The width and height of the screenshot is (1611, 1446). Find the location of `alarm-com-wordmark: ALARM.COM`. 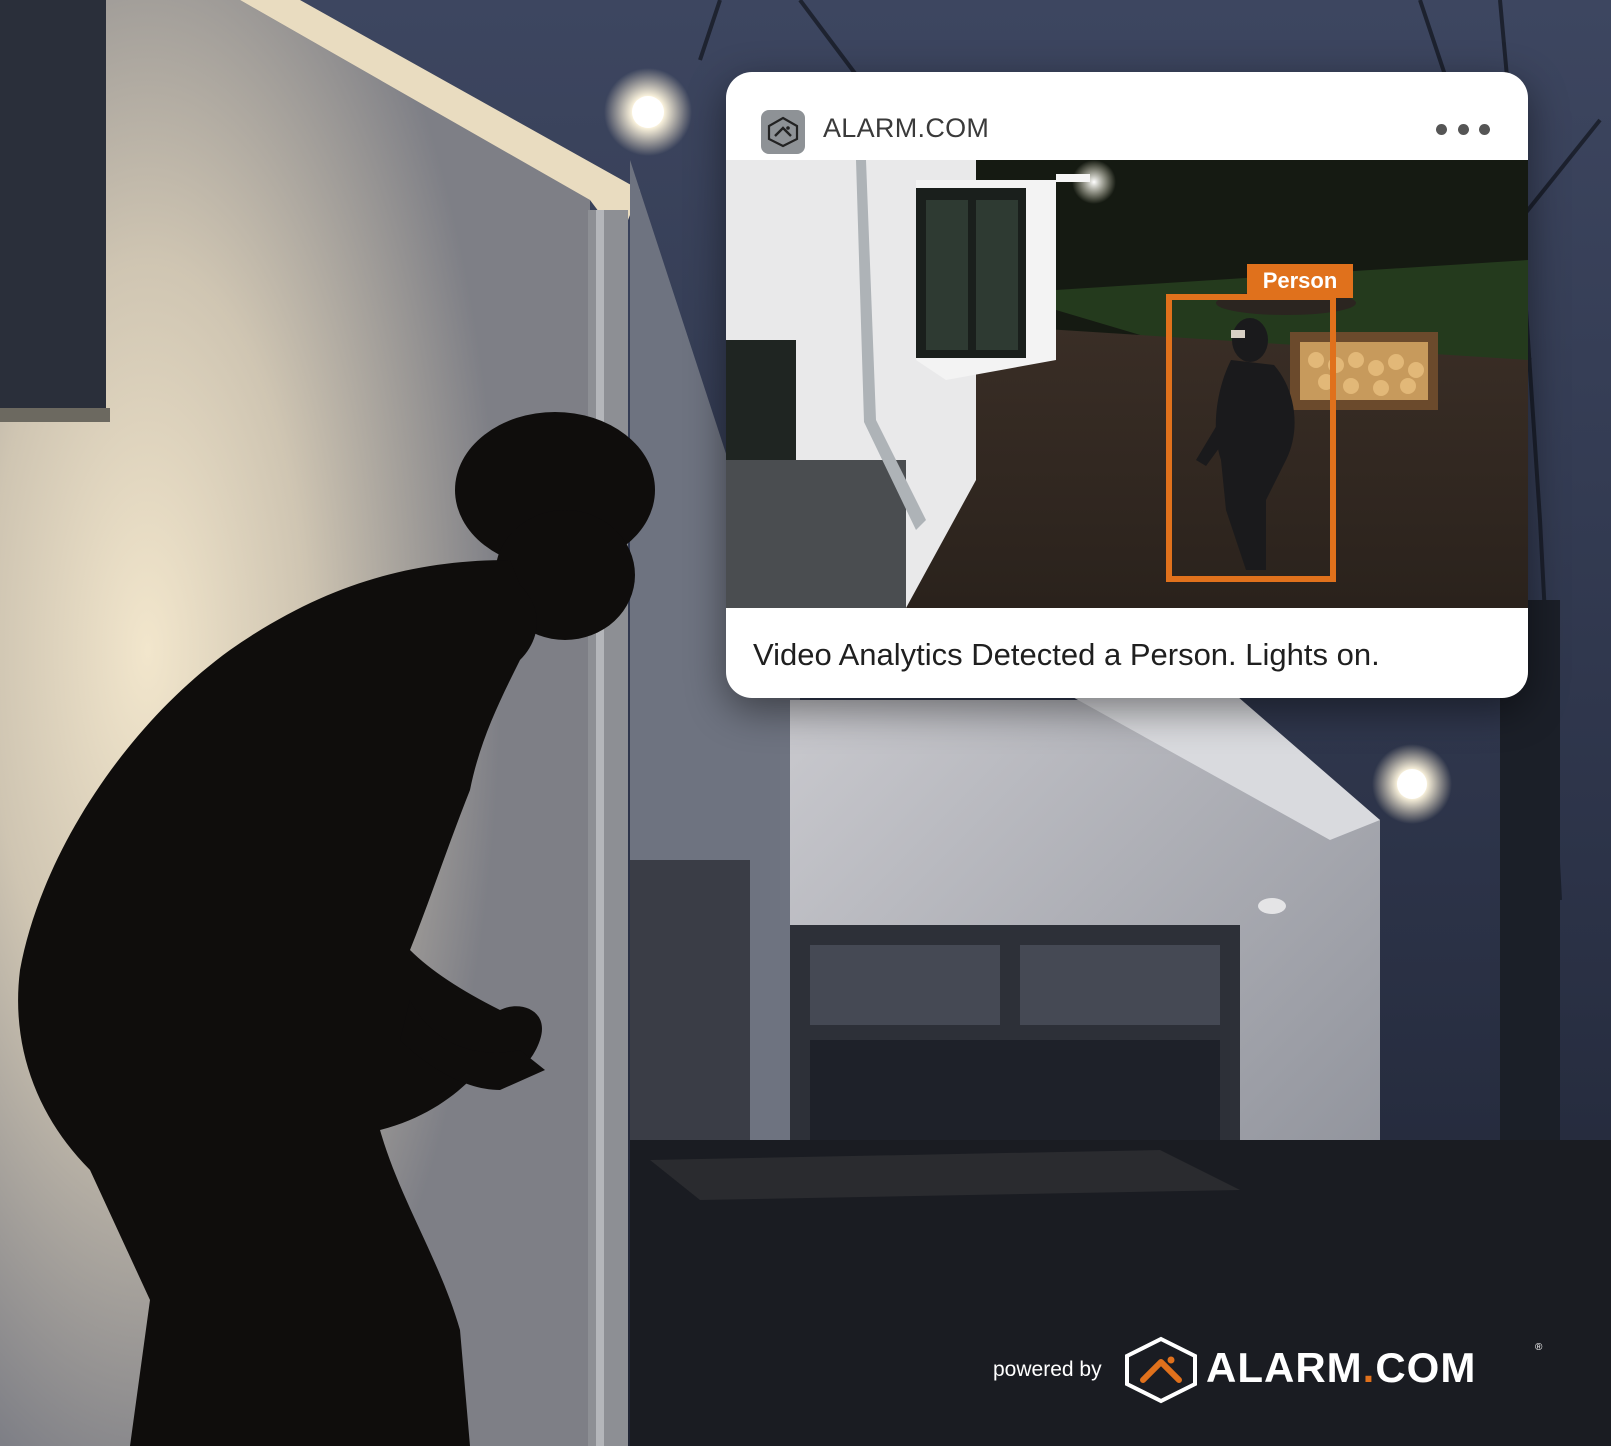

alarm-com-wordmark: ALARM.COM is located at coordinates (1341, 1367).